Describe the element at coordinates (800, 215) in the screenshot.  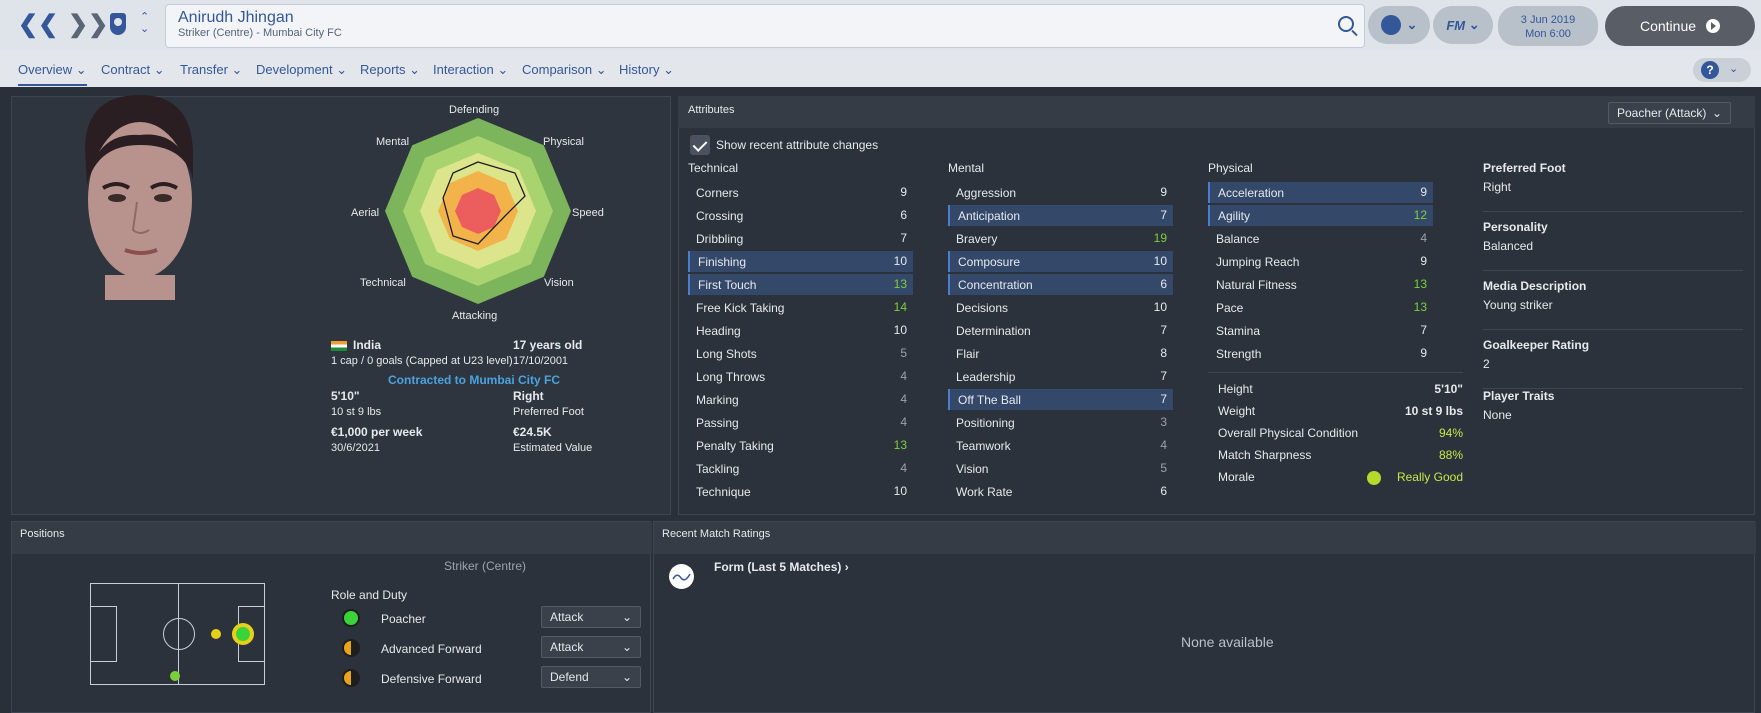
I see `technical-attribute-row: Crossing 6` at that location.